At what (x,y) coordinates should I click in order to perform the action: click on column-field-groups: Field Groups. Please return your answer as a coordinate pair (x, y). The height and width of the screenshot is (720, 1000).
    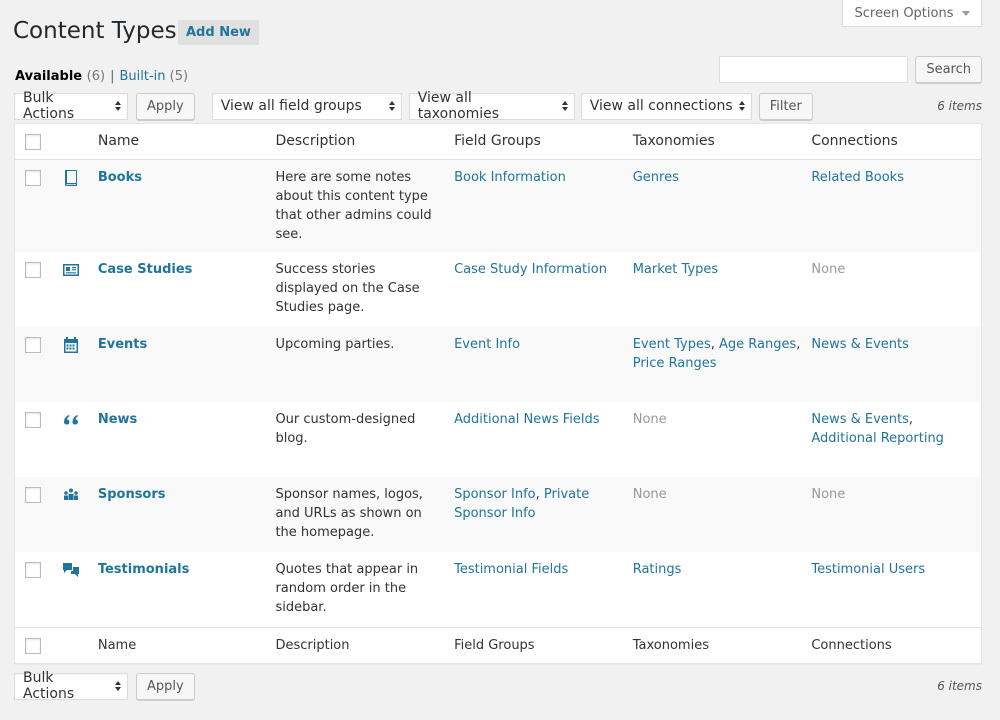
    Looking at the image, I should click on (497, 141).